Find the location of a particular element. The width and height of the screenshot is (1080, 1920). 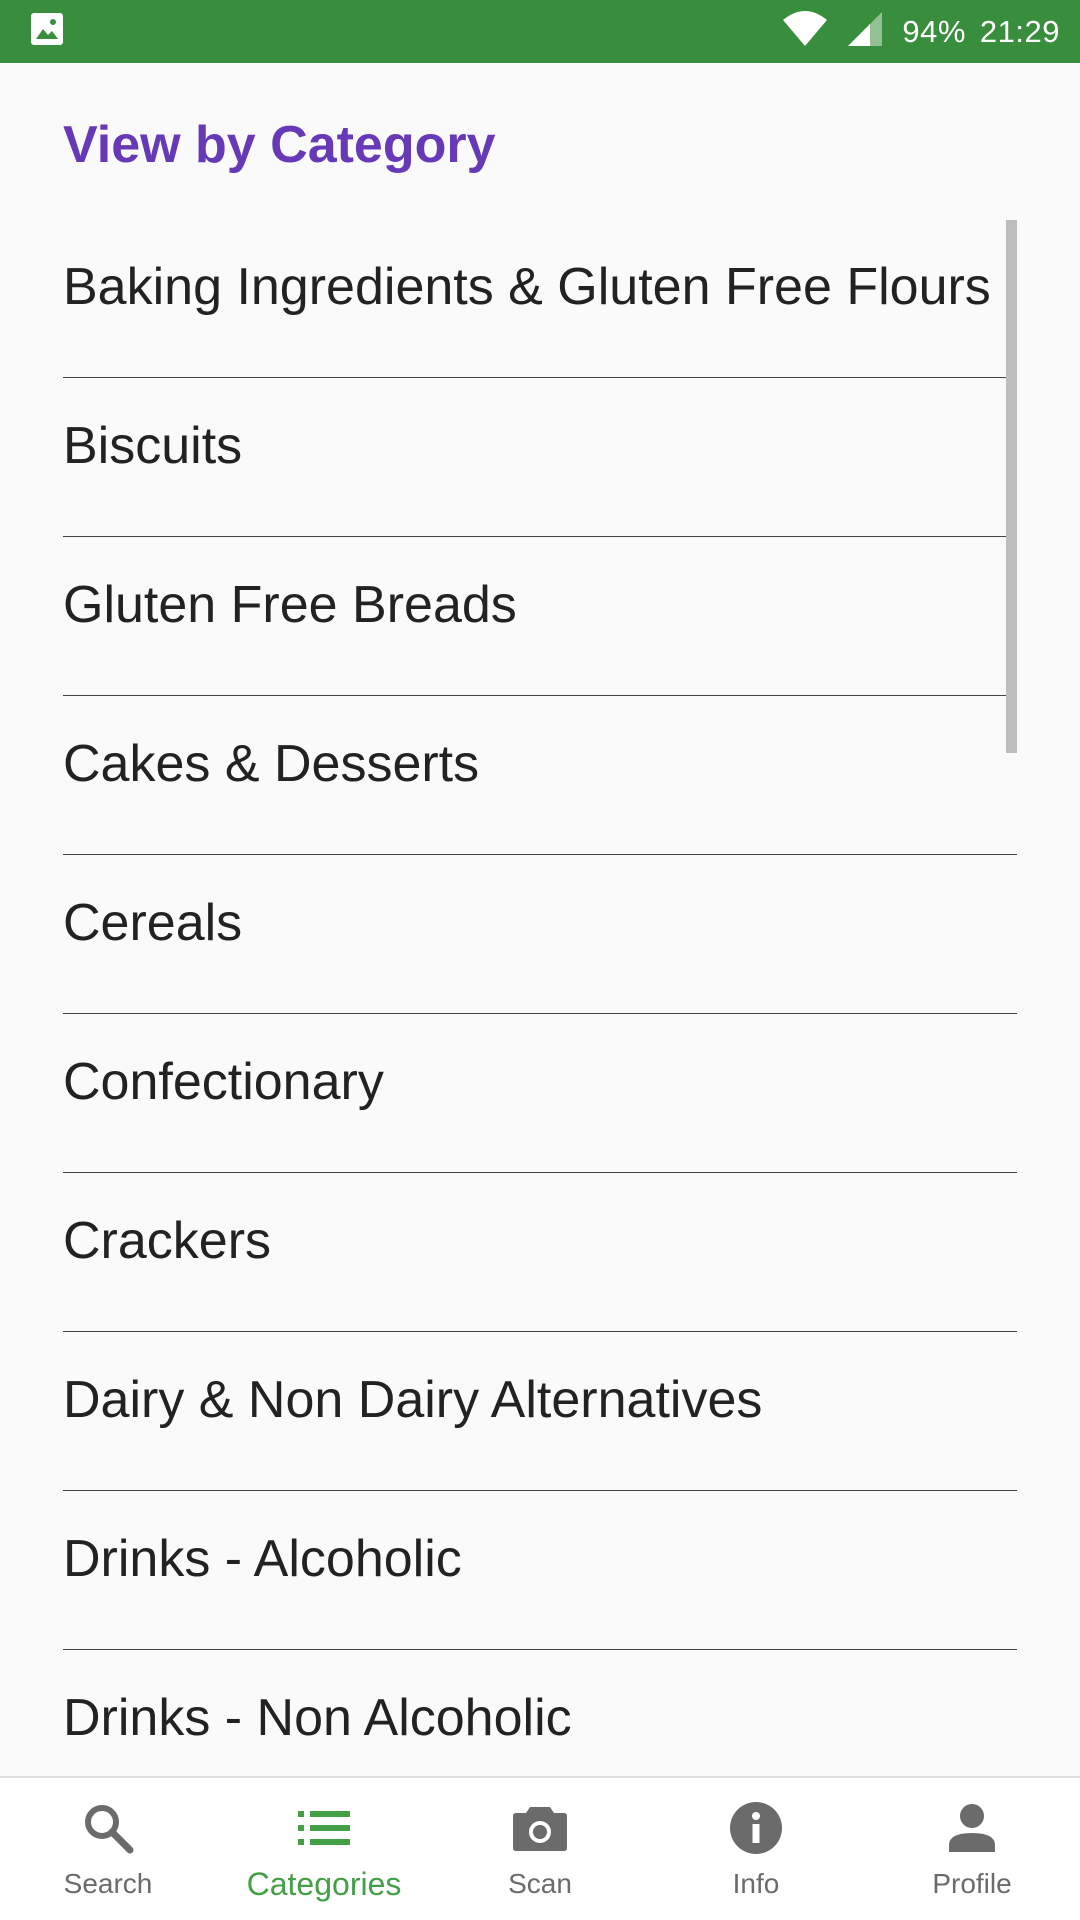

image-notification-icon is located at coordinates (47, 31).